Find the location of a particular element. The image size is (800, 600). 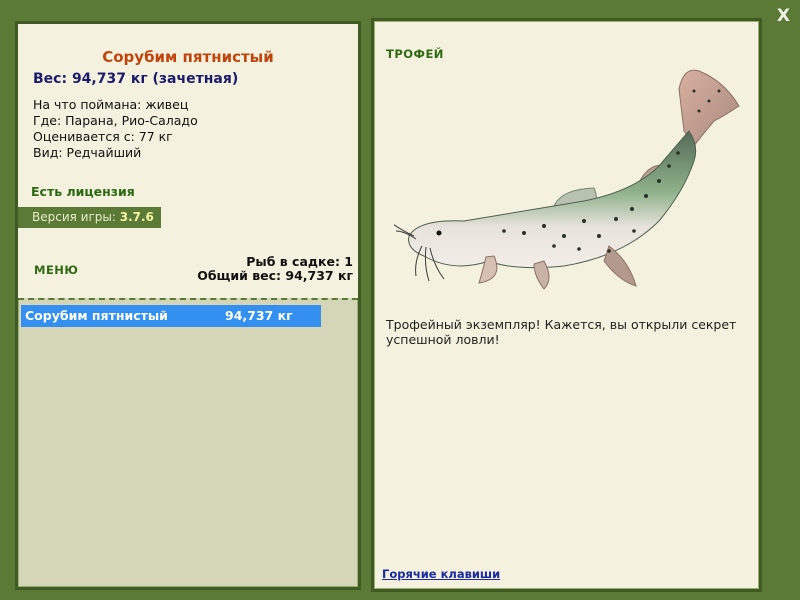

fish-weight: Вес: 94,737 кг (зачетная) is located at coordinates (136, 79).